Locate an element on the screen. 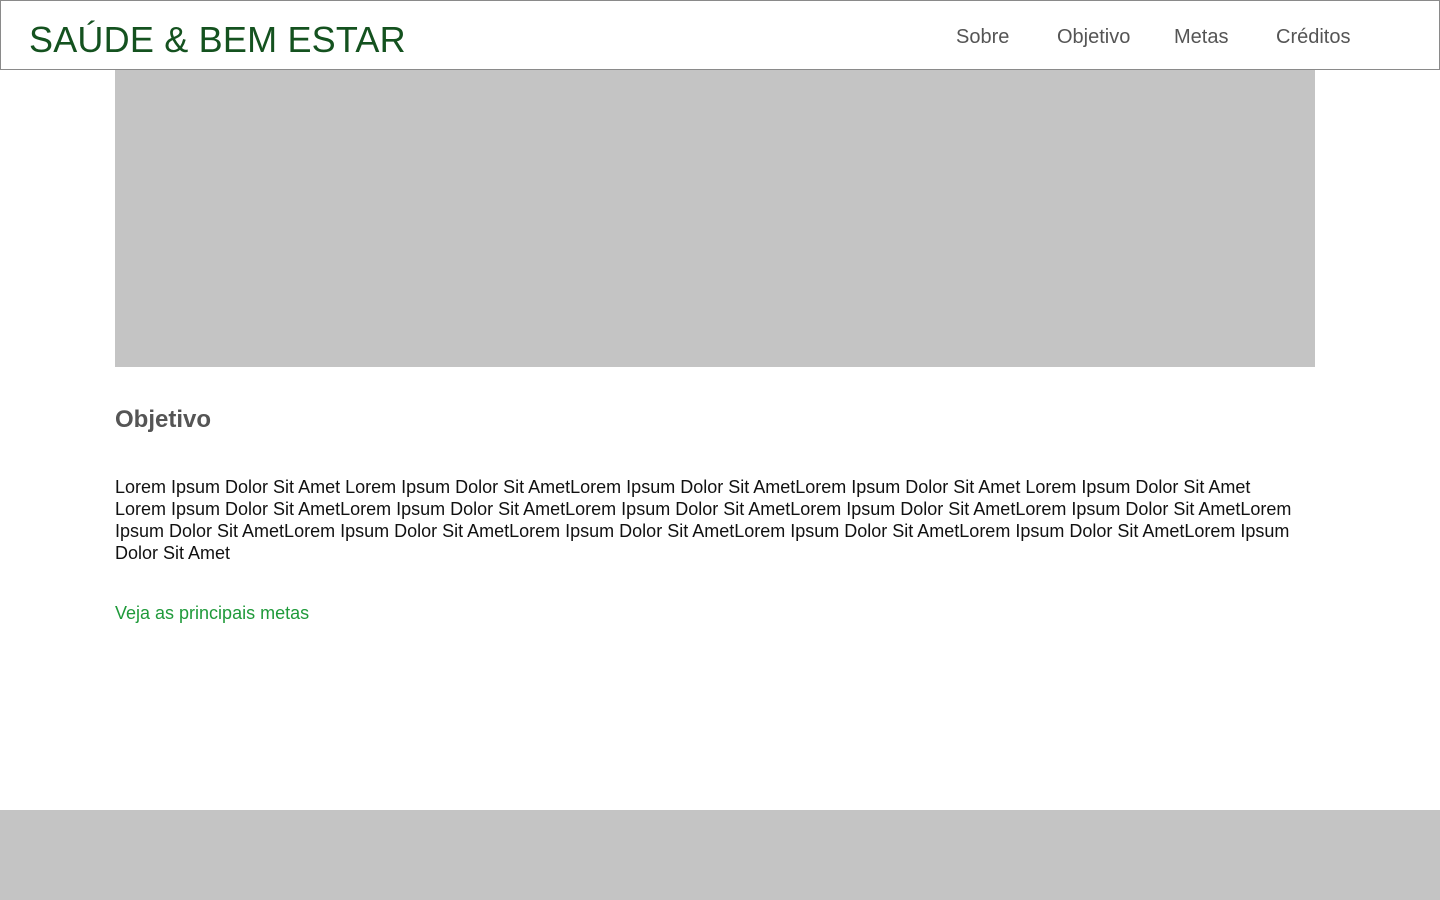 This screenshot has width=1440, height=900. nav-link-sobre: Sobre is located at coordinates (982, 37).